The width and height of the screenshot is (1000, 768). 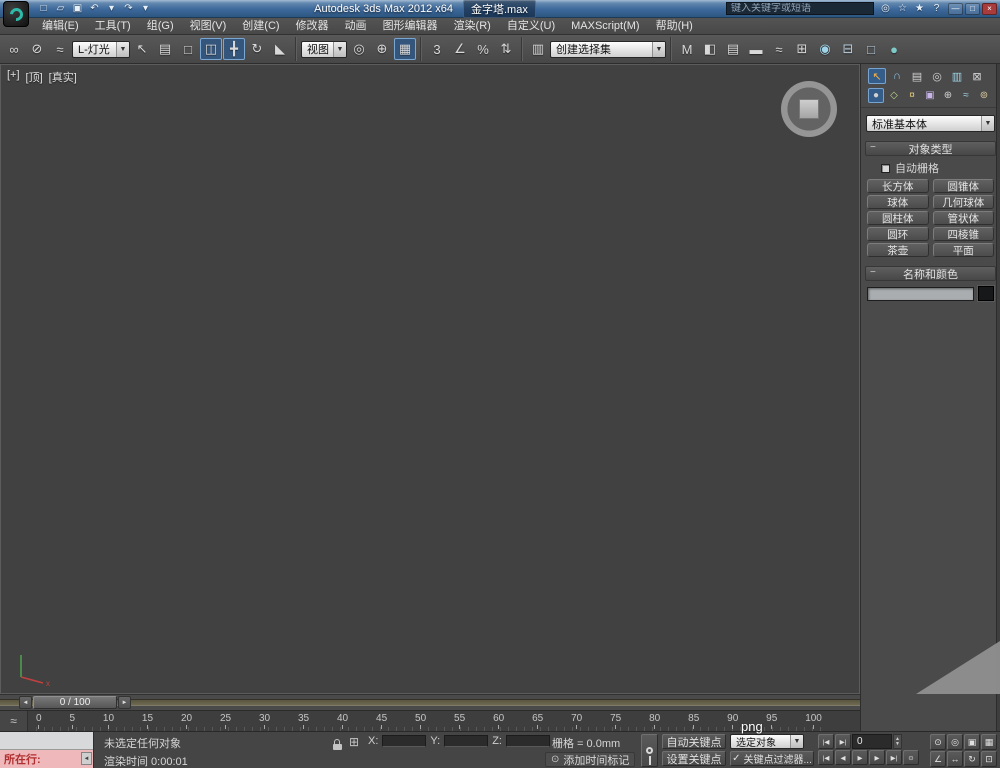 I want to click on primitive-box-button: 长方体, so click(x=898, y=186).